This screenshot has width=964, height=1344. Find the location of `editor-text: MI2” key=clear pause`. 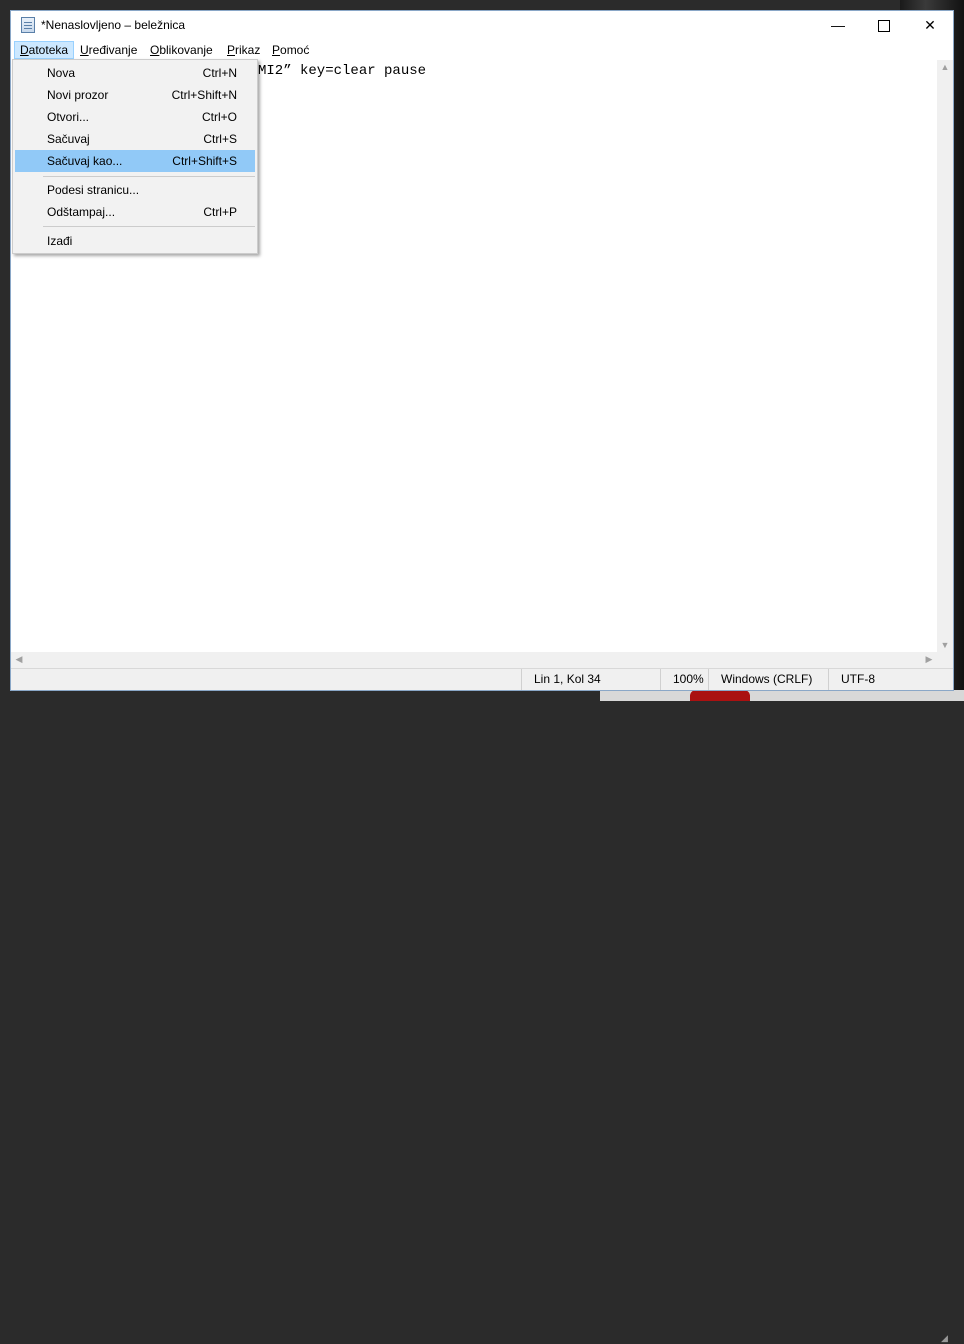

editor-text: MI2” key=clear pause is located at coordinates (342, 71).